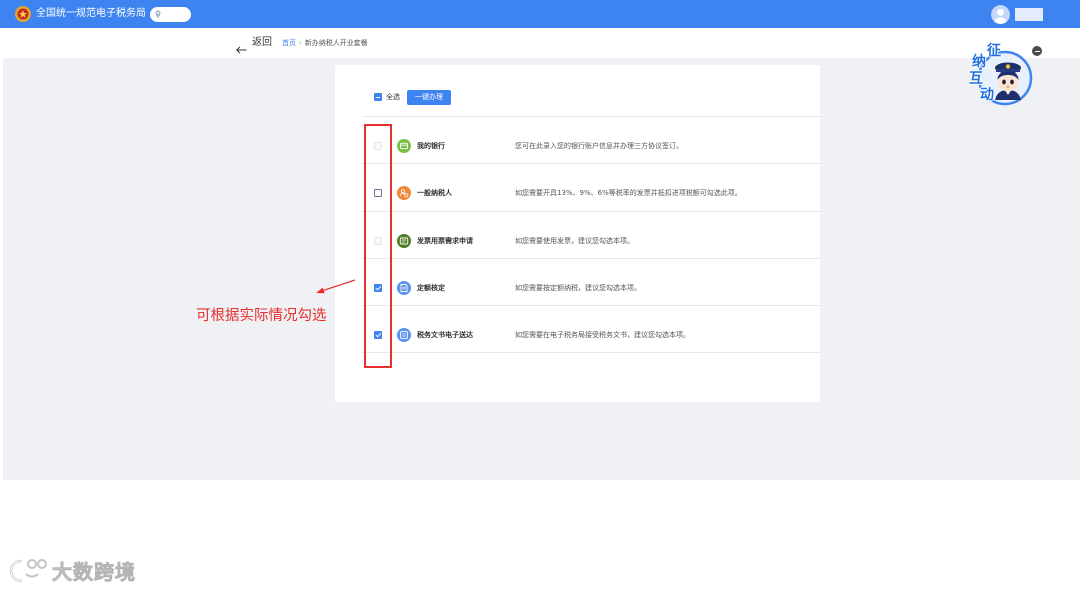 The image size is (1080, 592). I want to click on assistant-char: 互, so click(976, 79).